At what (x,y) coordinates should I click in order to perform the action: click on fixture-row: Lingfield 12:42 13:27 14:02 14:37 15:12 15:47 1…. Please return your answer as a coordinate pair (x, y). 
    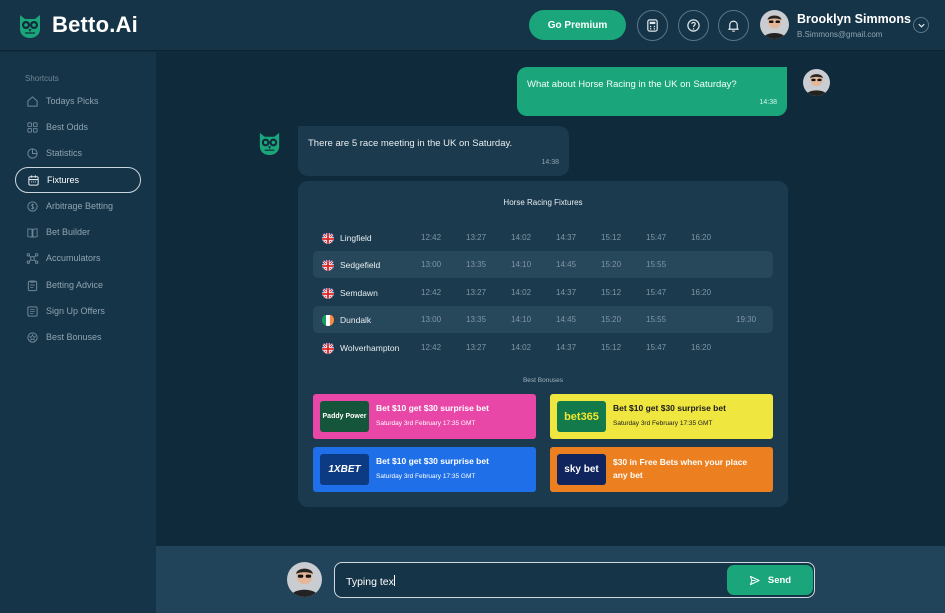
    Looking at the image, I should click on (543, 237).